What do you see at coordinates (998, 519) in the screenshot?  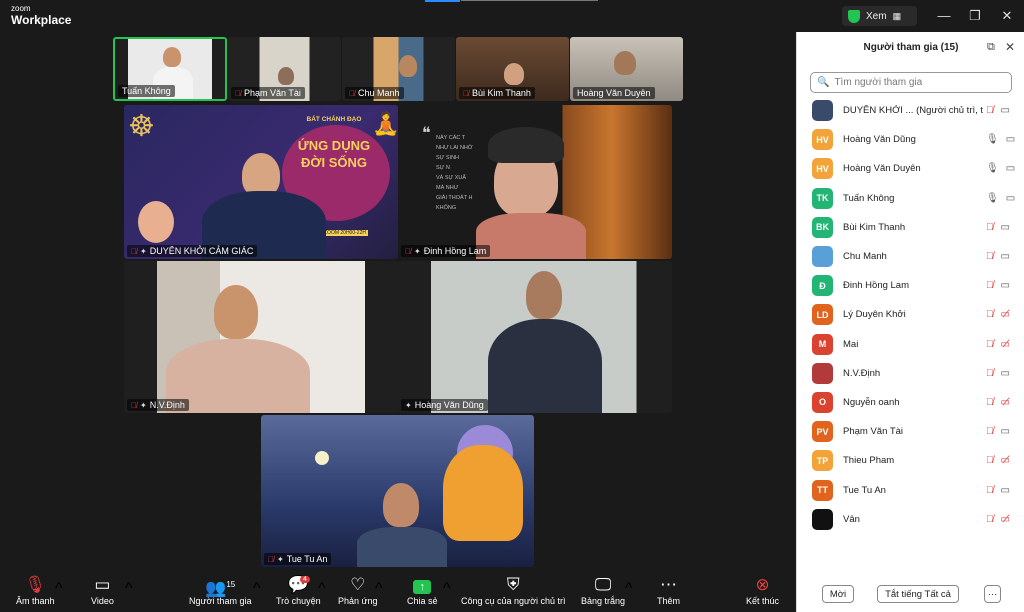 I see `participant-status-icons: 🎙̸ ▭̸` at bounding box center [998, 519].